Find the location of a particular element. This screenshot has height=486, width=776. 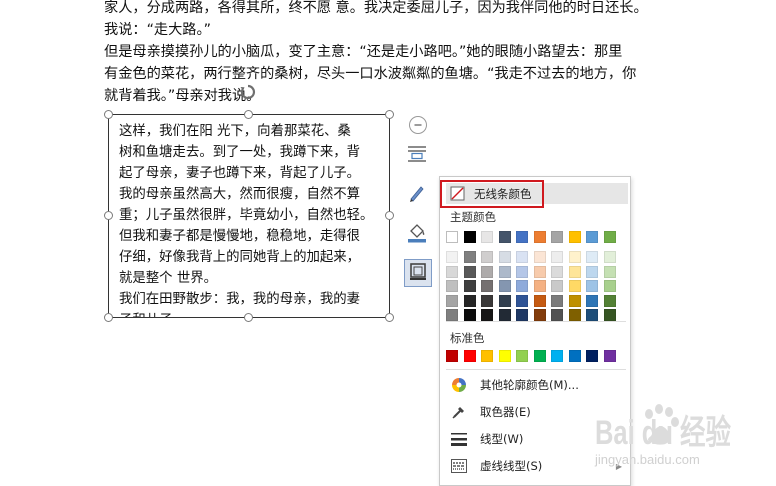

fill-bucket-button is located at coordinates (417, 235).